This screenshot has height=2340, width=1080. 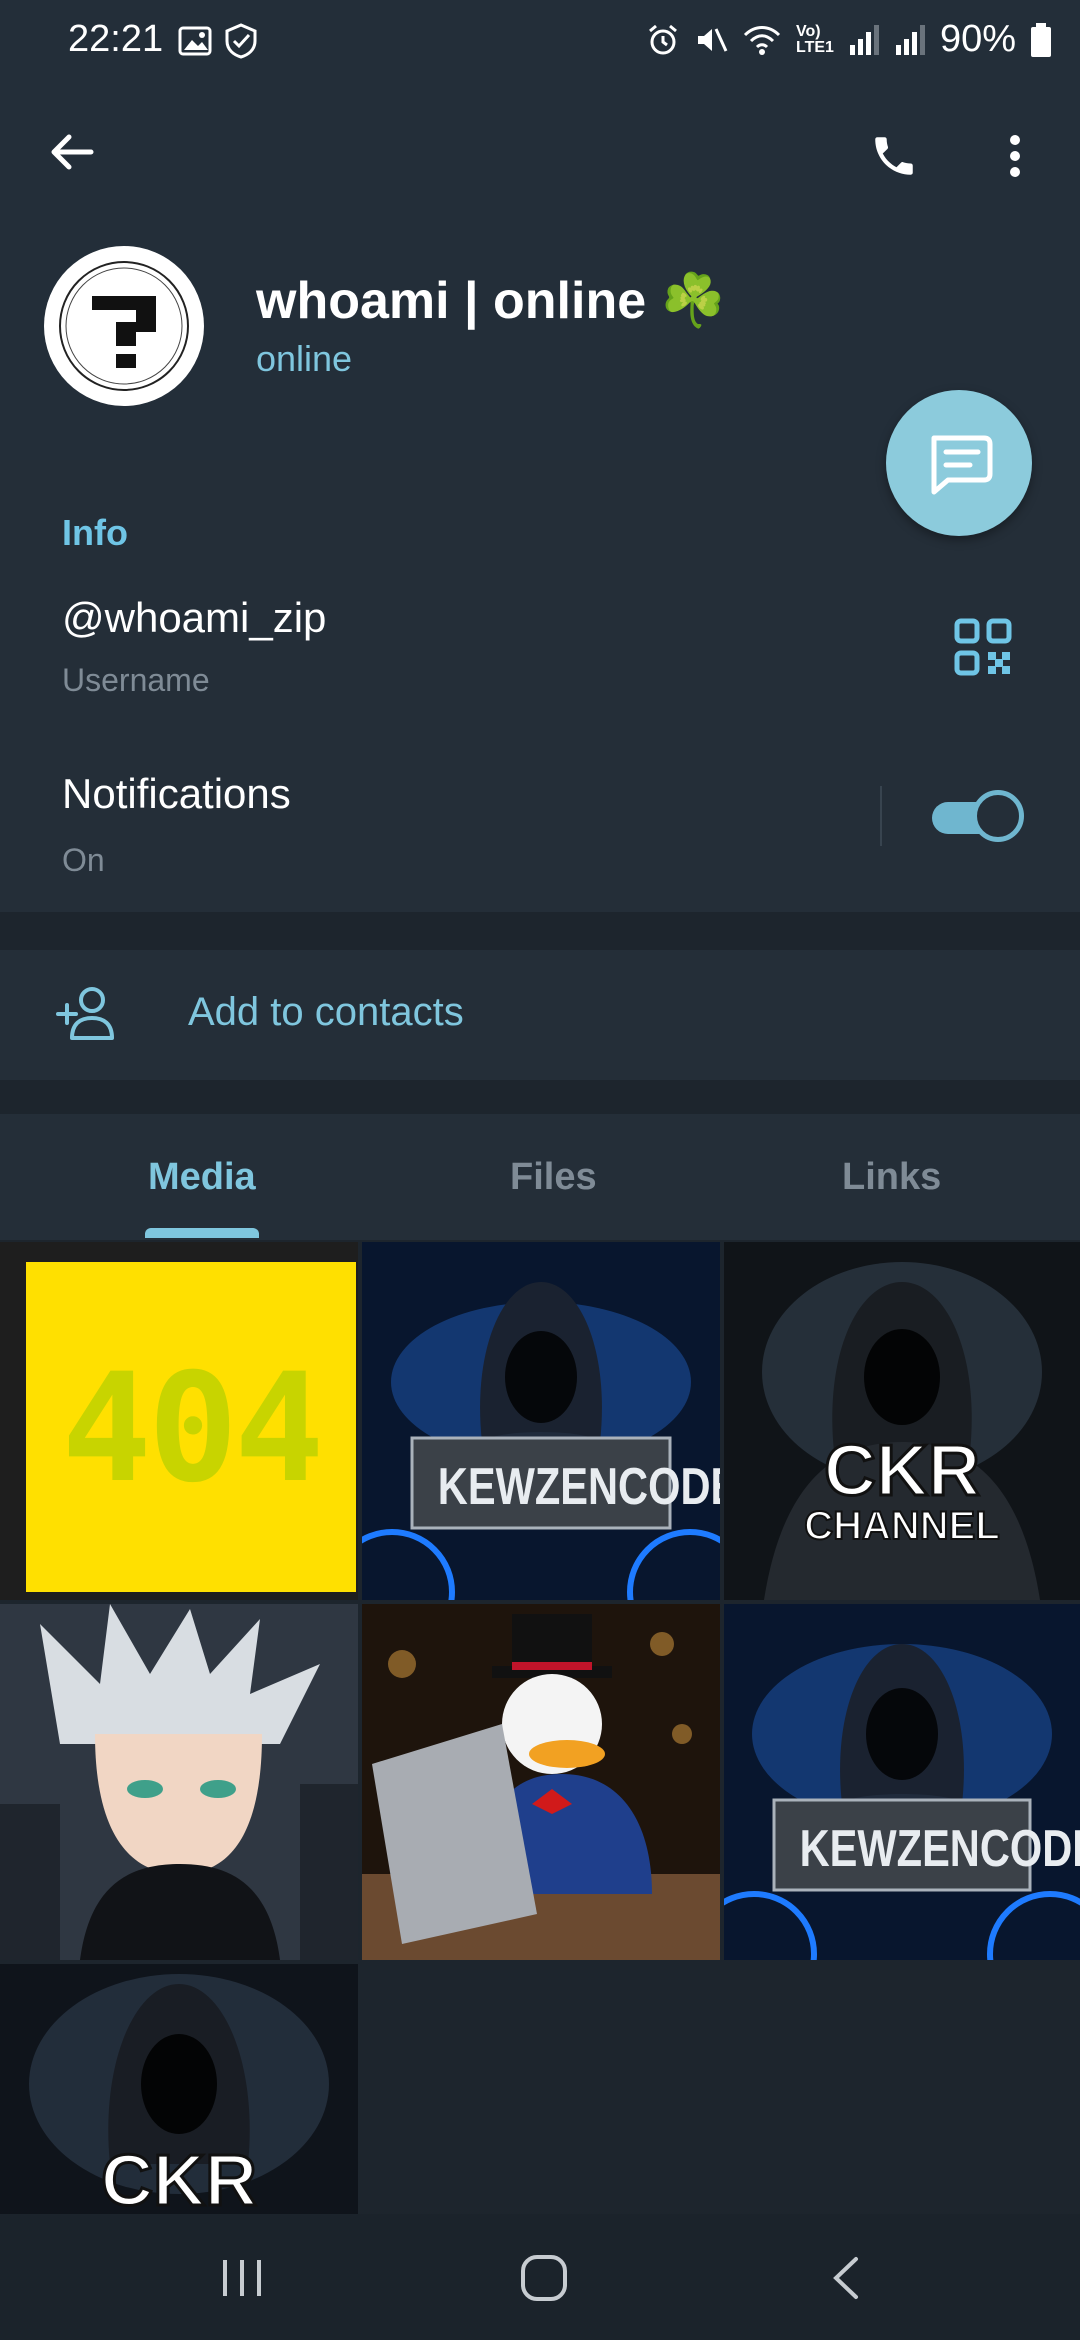 What do you see at coordinates (891, 1177) in the screenshot?
I see `tab-links: Links` at bounding box center [891, 1177].